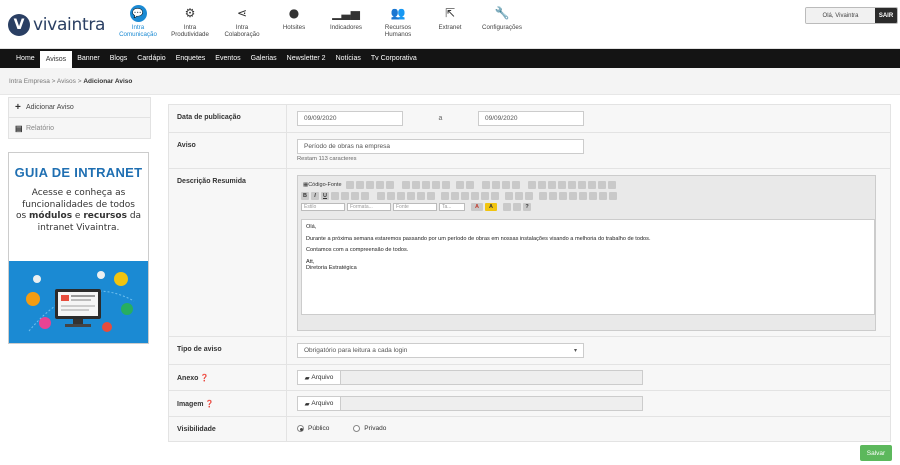 Image resolution: width=900 pixels, height=465 pixels. I want to click on select-all-icon, so click(505, 184).